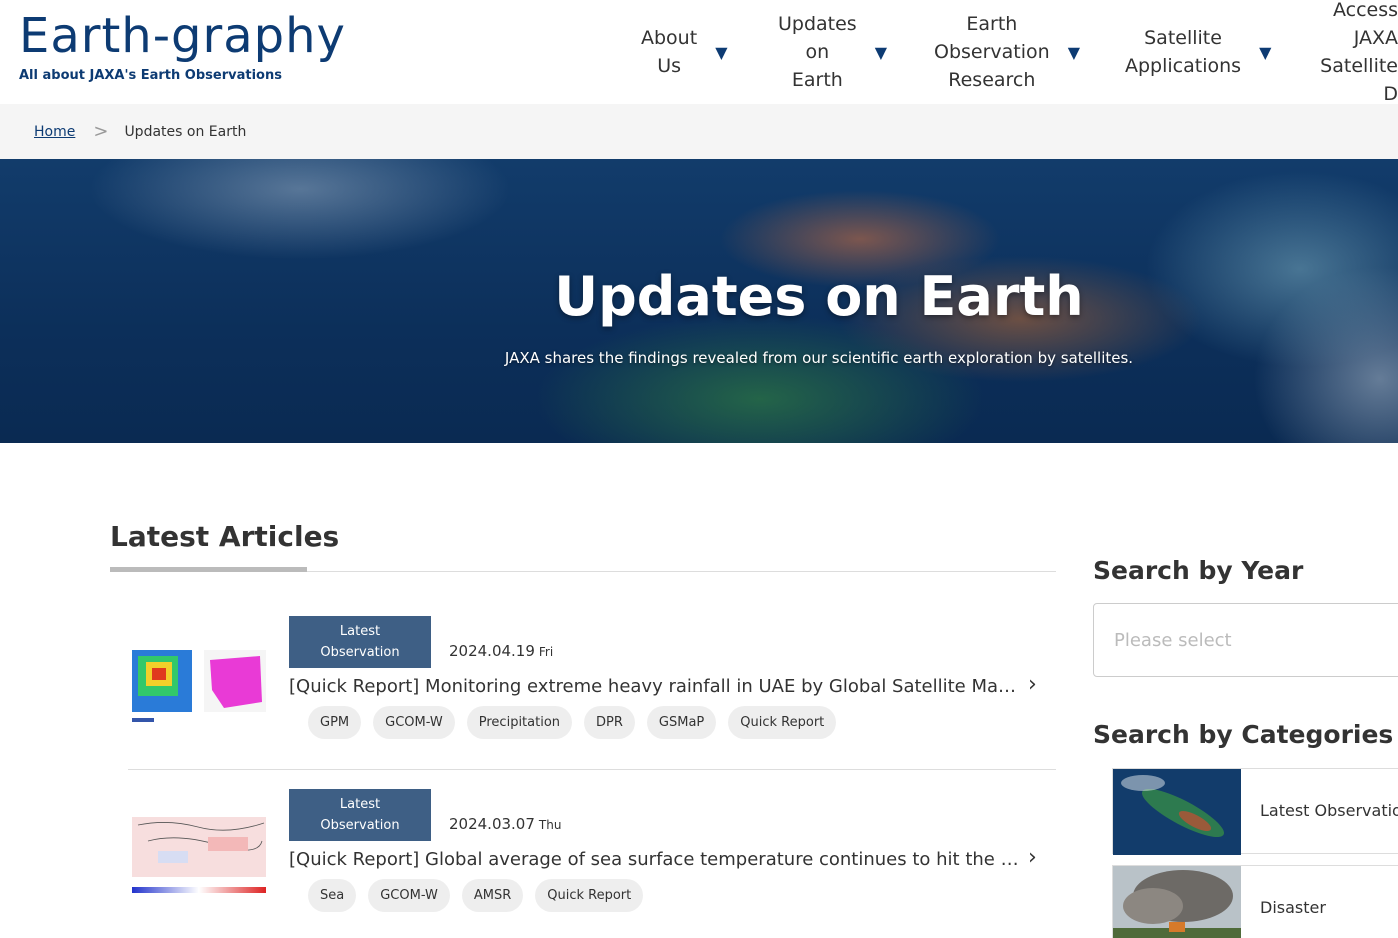 The image size is (1398, 938). I want to click on article-thumbnail-sst-map, so click(199, 855).